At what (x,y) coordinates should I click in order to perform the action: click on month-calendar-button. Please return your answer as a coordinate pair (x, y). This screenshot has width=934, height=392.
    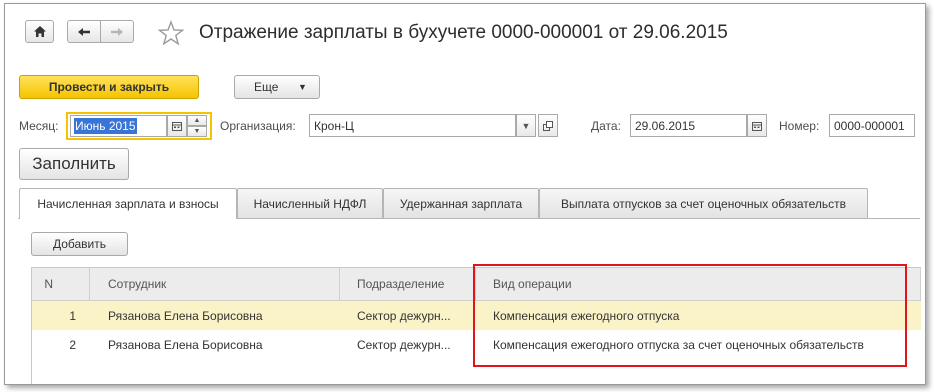
    Looking at the image, I should click on (177, 126).